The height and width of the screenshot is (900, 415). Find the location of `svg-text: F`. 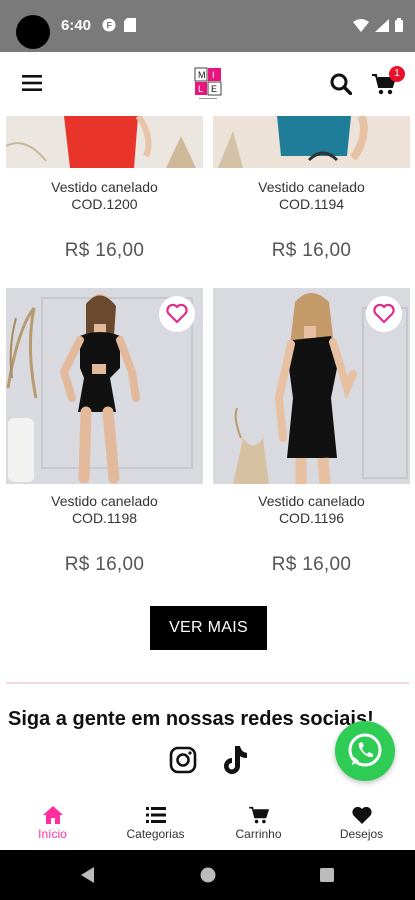

svg-text: F is located at coordinates (110, 26).